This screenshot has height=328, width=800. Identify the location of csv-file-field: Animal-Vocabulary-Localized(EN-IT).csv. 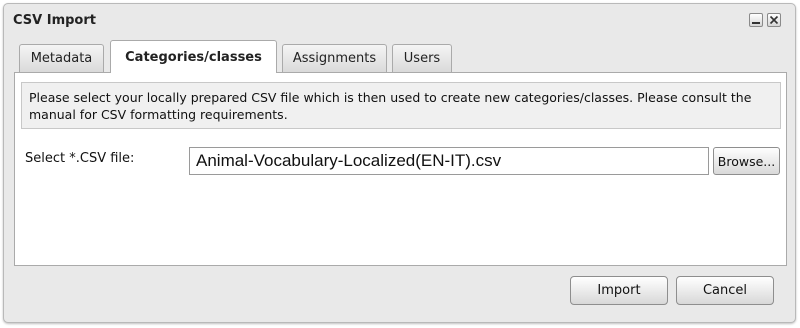
(449, 161).